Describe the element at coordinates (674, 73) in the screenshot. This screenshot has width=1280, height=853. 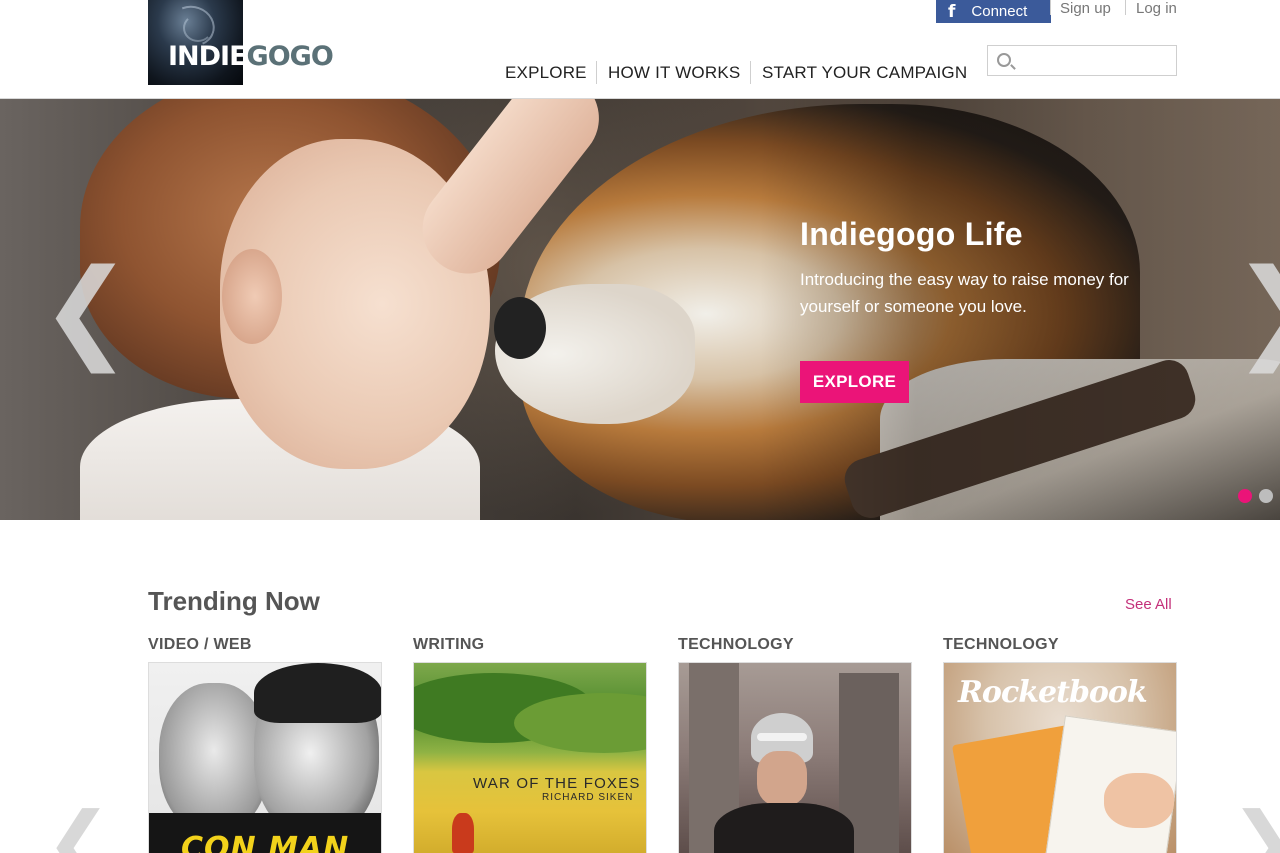
I see `nav-how-it-works: HOW IT WORKS` at that location.